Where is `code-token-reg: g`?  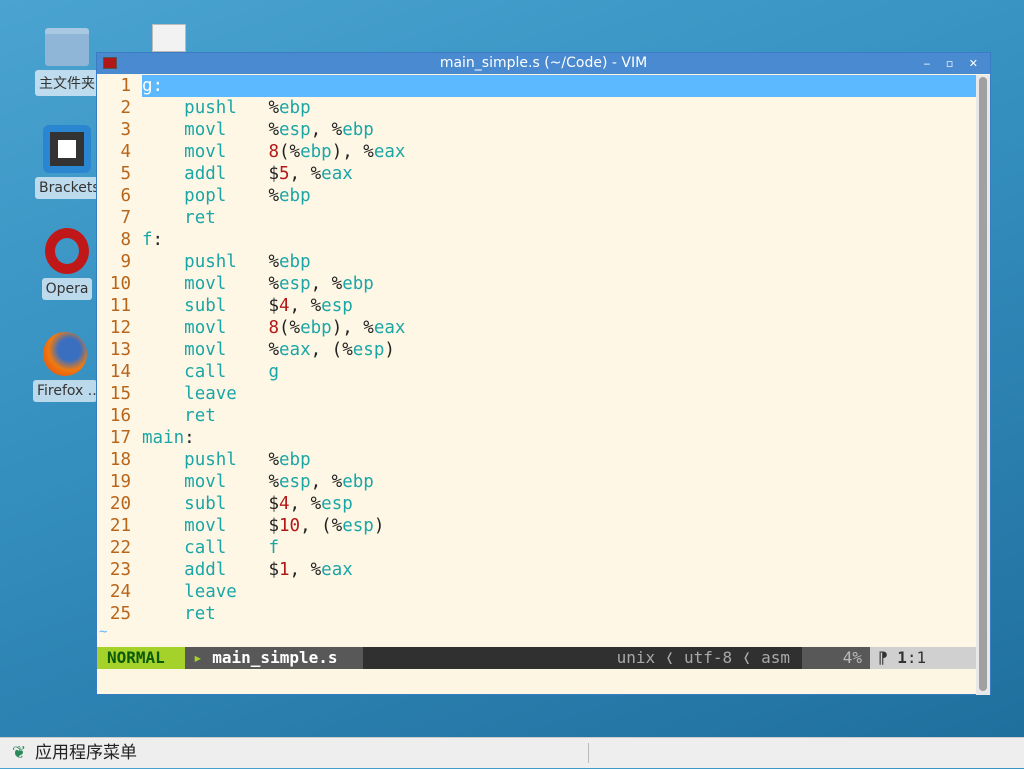
code-token-reg: g is located at coordinates (274, 372).